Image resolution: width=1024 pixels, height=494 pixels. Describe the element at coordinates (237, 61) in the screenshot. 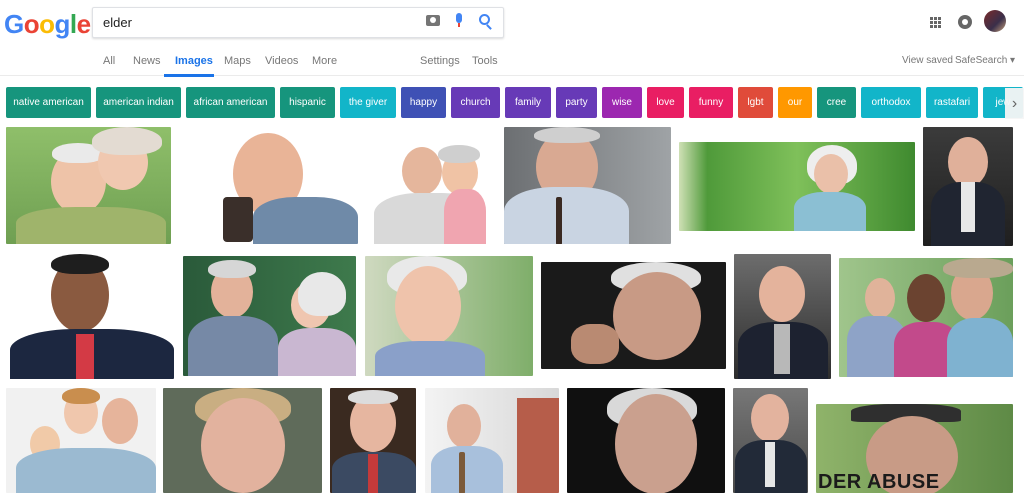

I see `tab-maps: Maps` at that location.